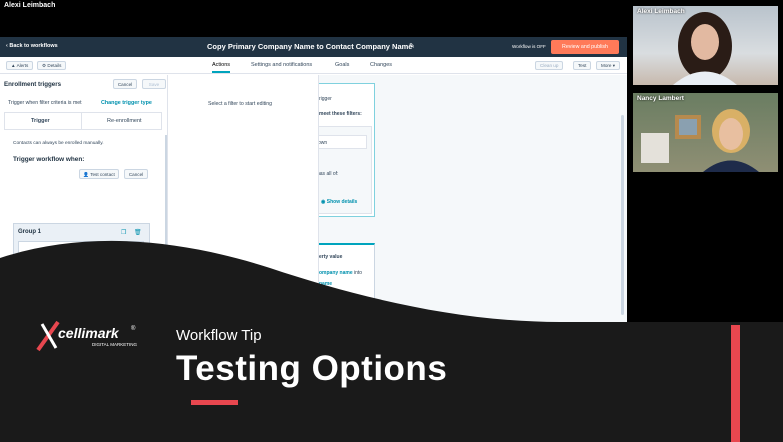 Image resolution: width=783 pixels, height=442 pixels. I want to click on alerts-button: ▲ Alerts, so click(20, 65).